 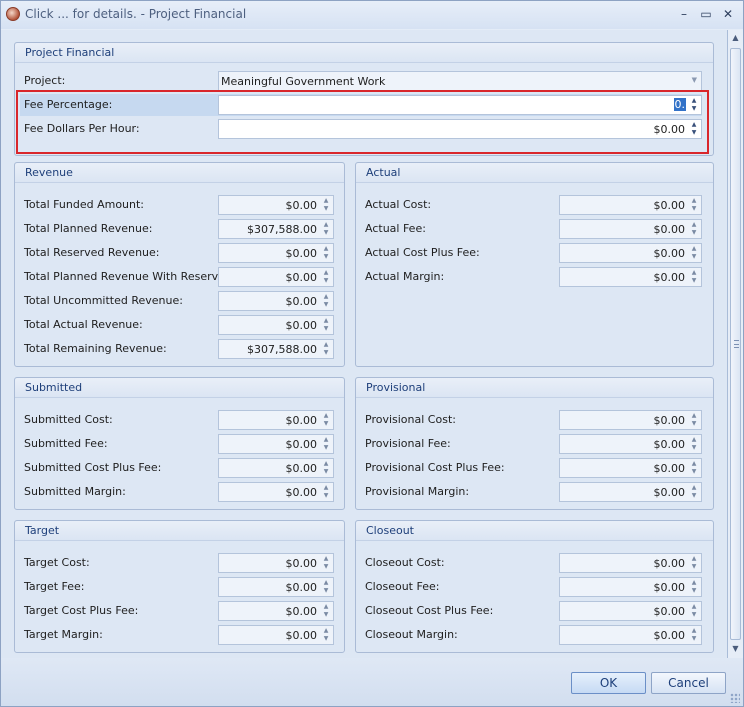 What do you see at coordinates (408, 443) in the screenshot?
I see `provisional-row-label: Provisional Fee:` at bounding box center [408, 443].